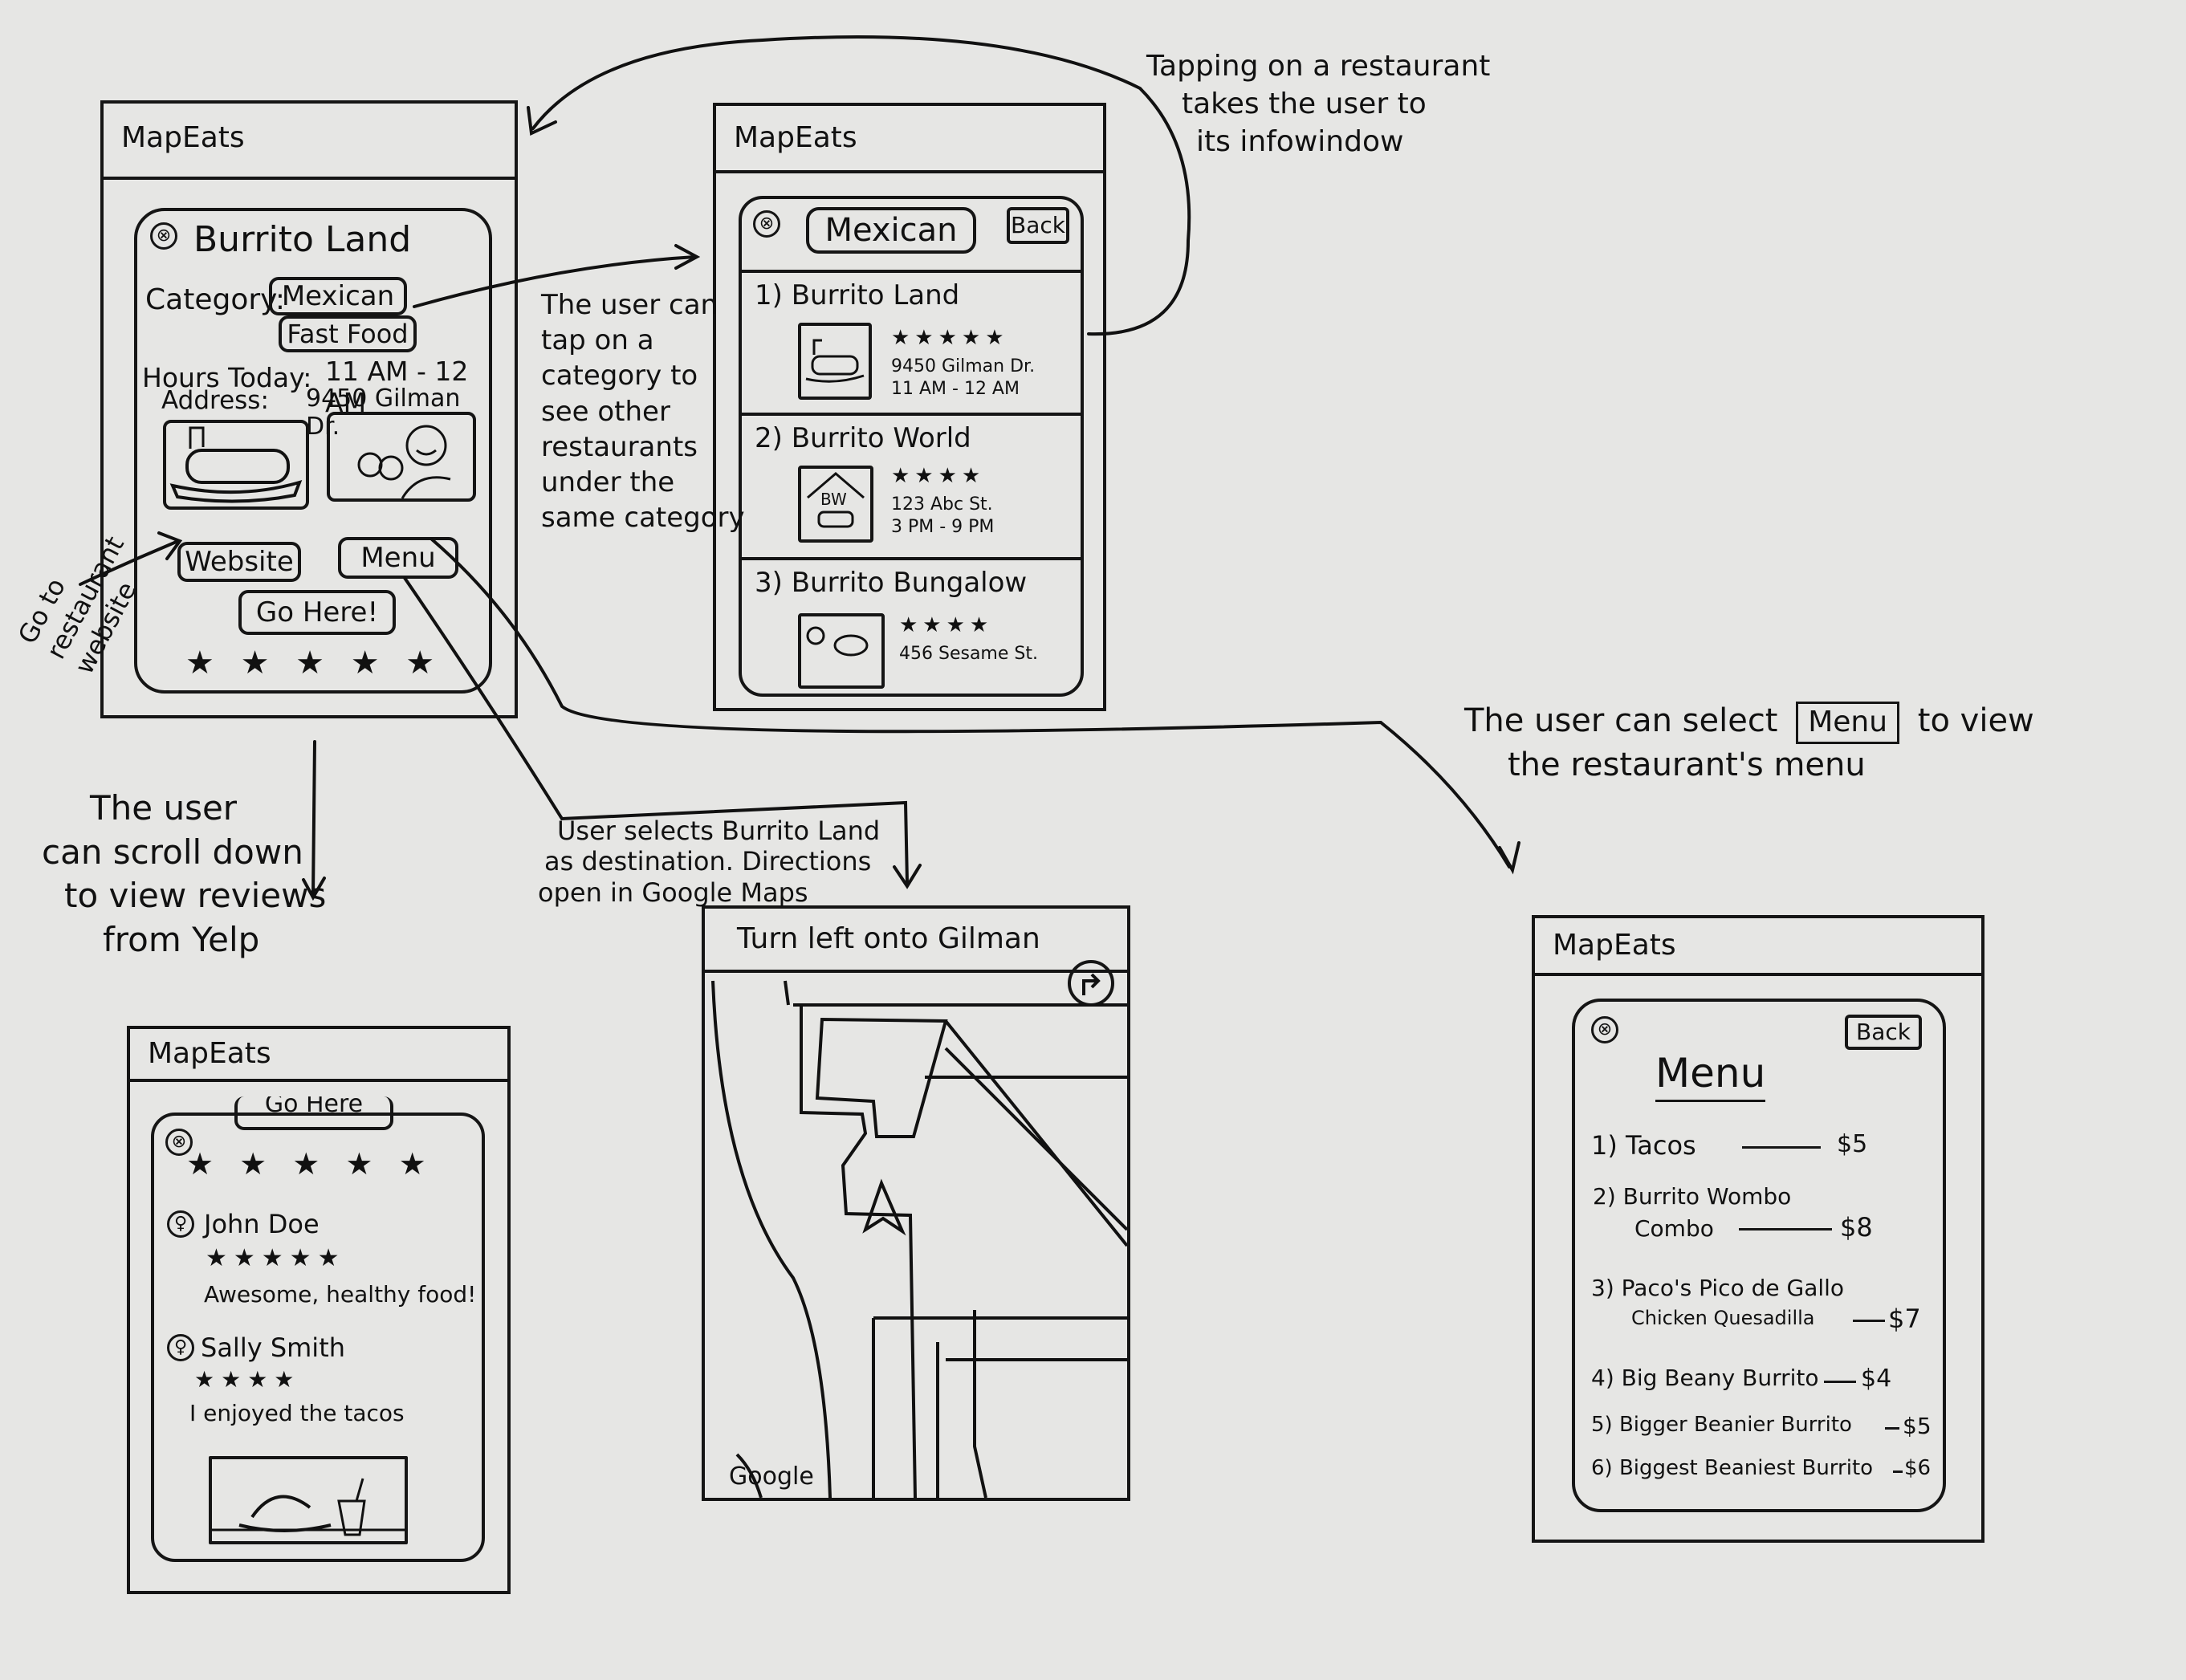 The width and height of the screenshot is (2186, 1680). I want to click on burrito-photo, so click(236, 465).